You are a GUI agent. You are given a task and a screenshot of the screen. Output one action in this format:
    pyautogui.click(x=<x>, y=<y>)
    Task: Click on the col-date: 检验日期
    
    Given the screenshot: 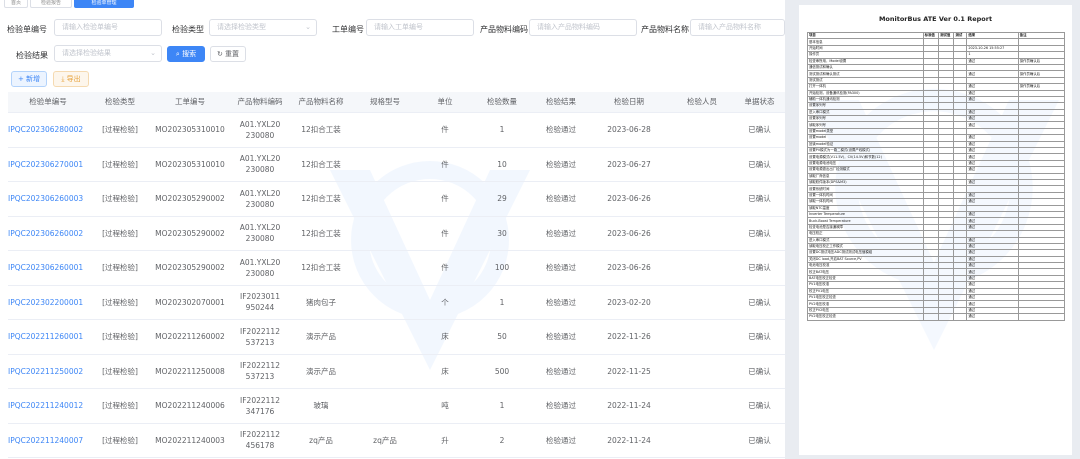 What is the action you would take?
    pyautogui.click(x=629, y=101)
    